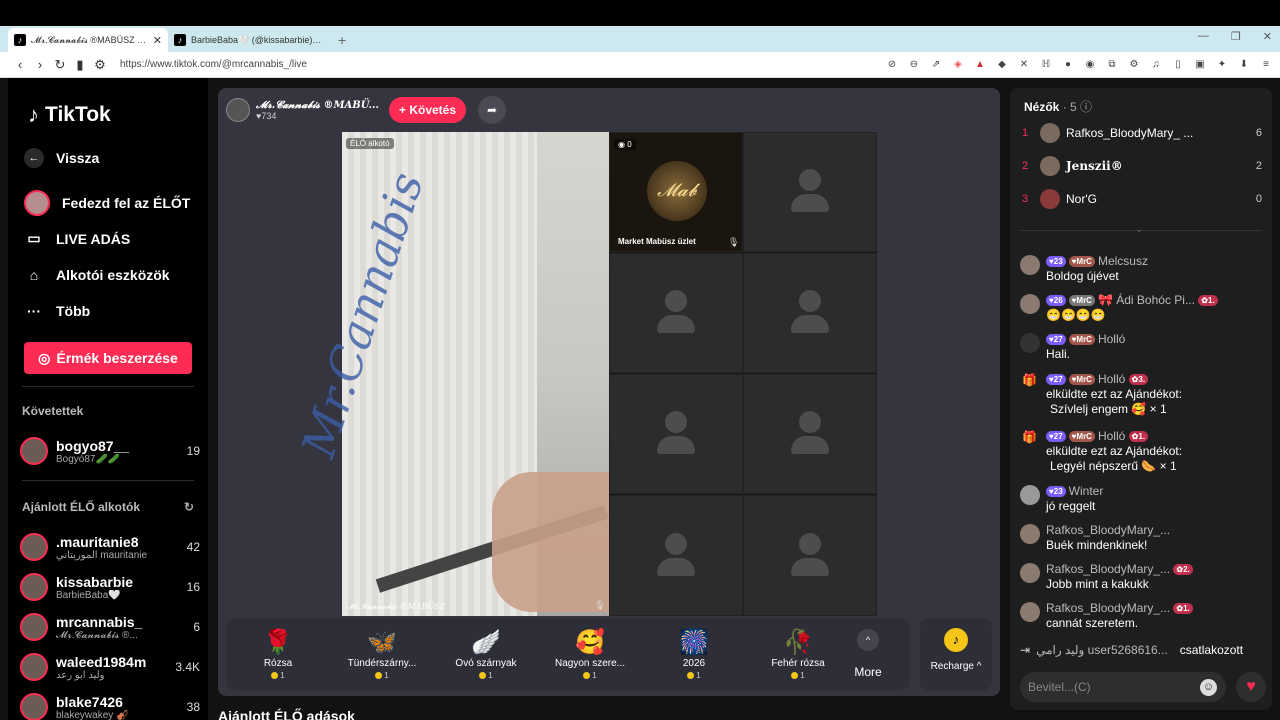 Image resolution: width=1280 pixels, height=720 pixels. Describe the element at coordinates (1025, 199) in the screenshot. I see `viewer-rank: 3` at that location.